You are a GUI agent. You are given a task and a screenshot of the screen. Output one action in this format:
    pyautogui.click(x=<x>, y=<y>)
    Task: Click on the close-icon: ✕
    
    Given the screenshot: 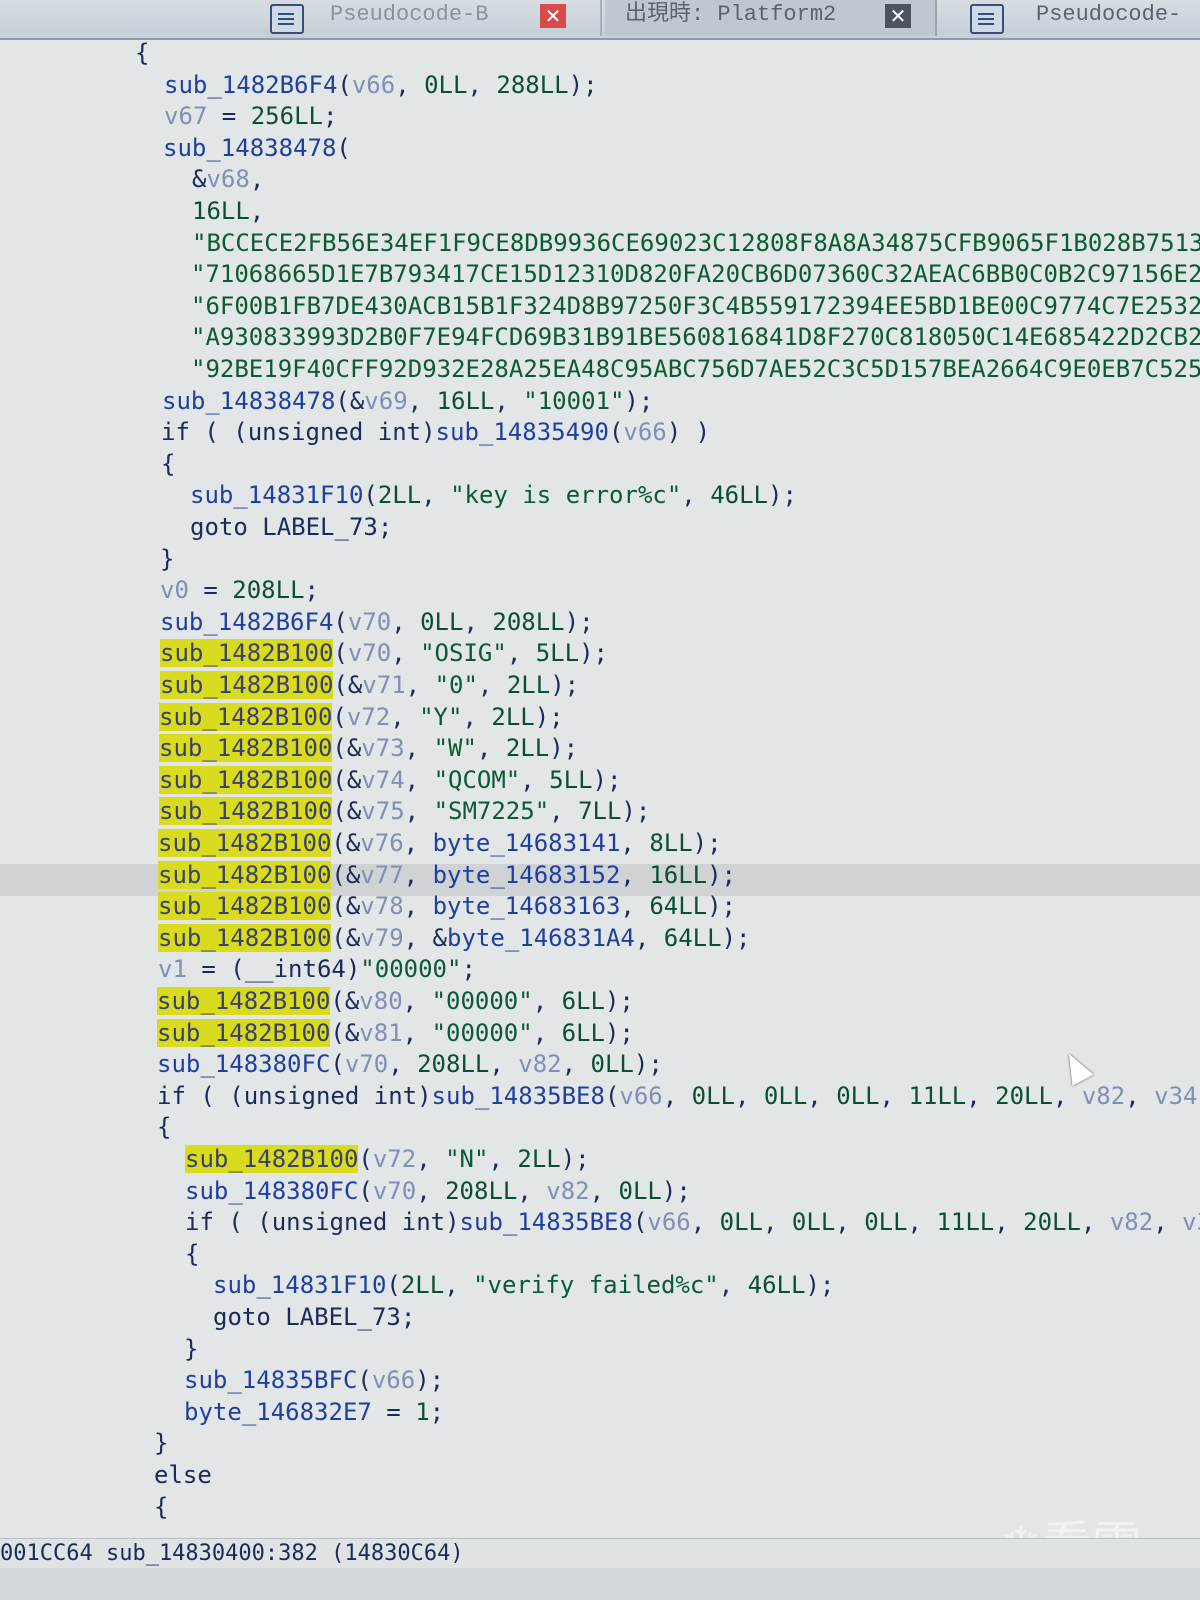 What is the action you would take?
    pyautogui.click(x=553, y=16)
    